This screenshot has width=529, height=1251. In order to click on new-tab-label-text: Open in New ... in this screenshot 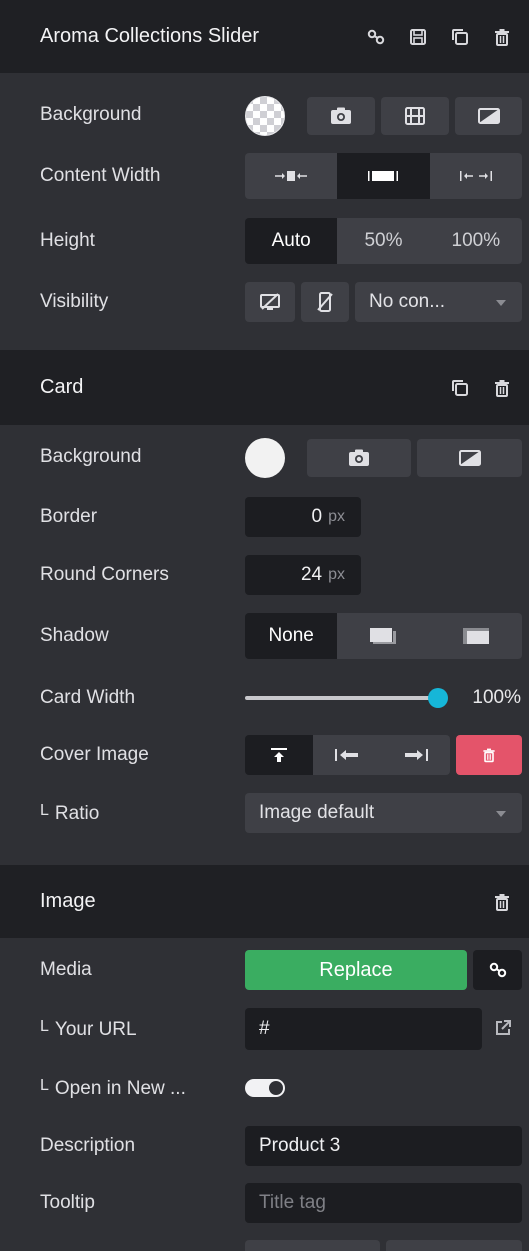, I will do `click(120, 1088)`.